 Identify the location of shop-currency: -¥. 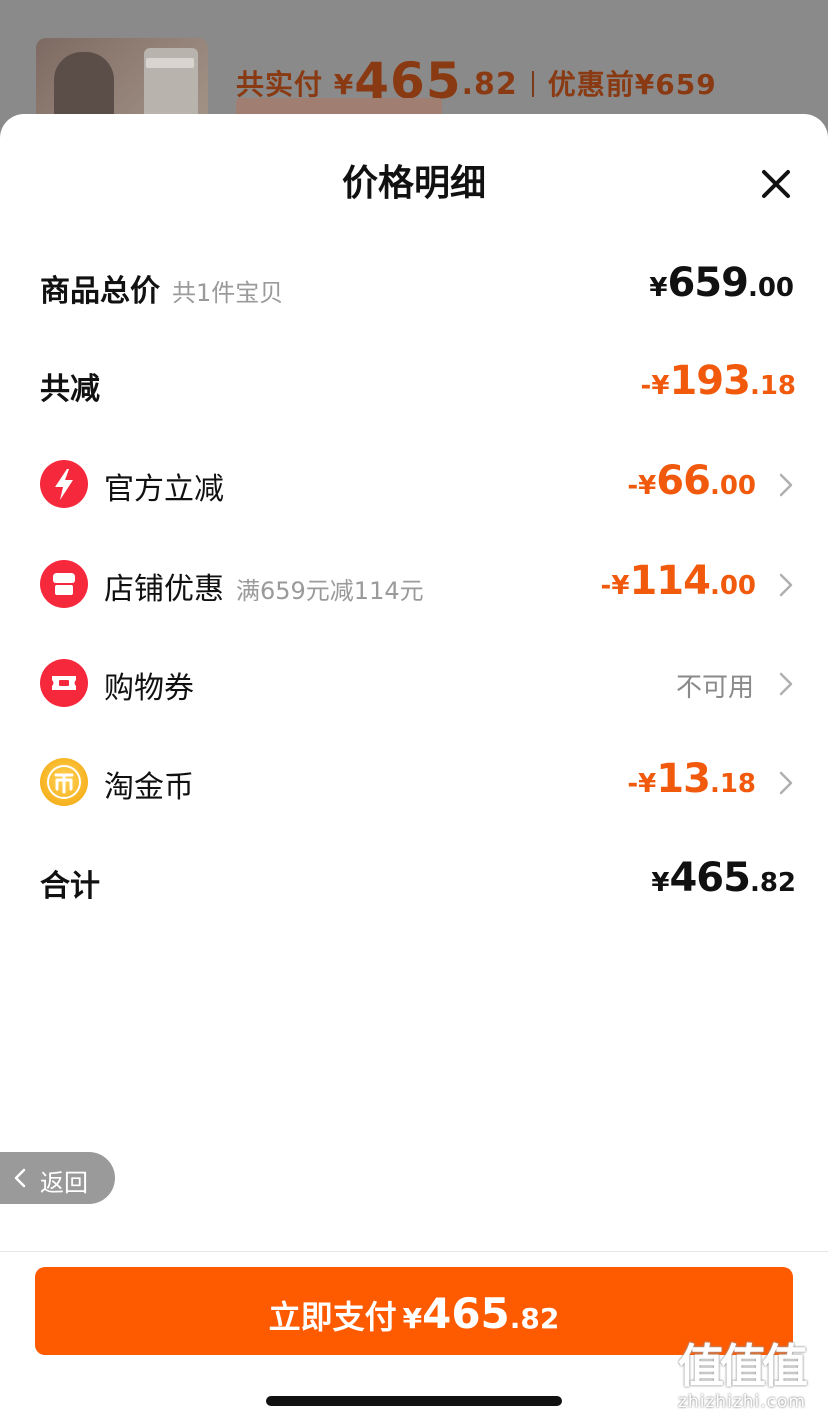
(615, 586).